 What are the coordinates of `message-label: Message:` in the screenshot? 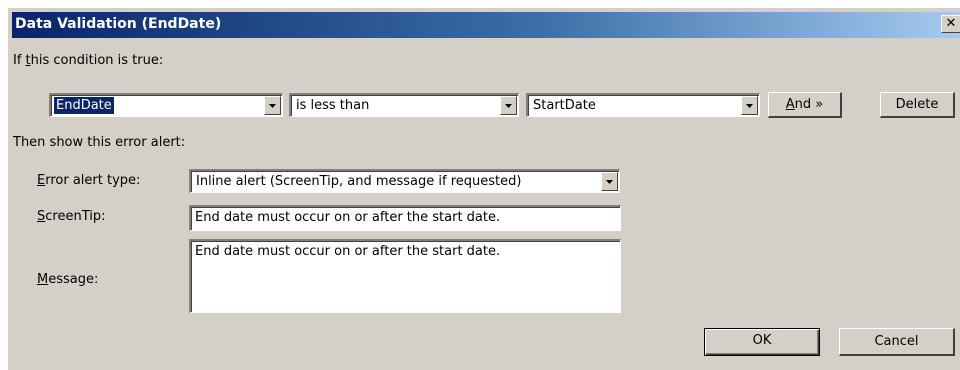 It's located at (68, 279).